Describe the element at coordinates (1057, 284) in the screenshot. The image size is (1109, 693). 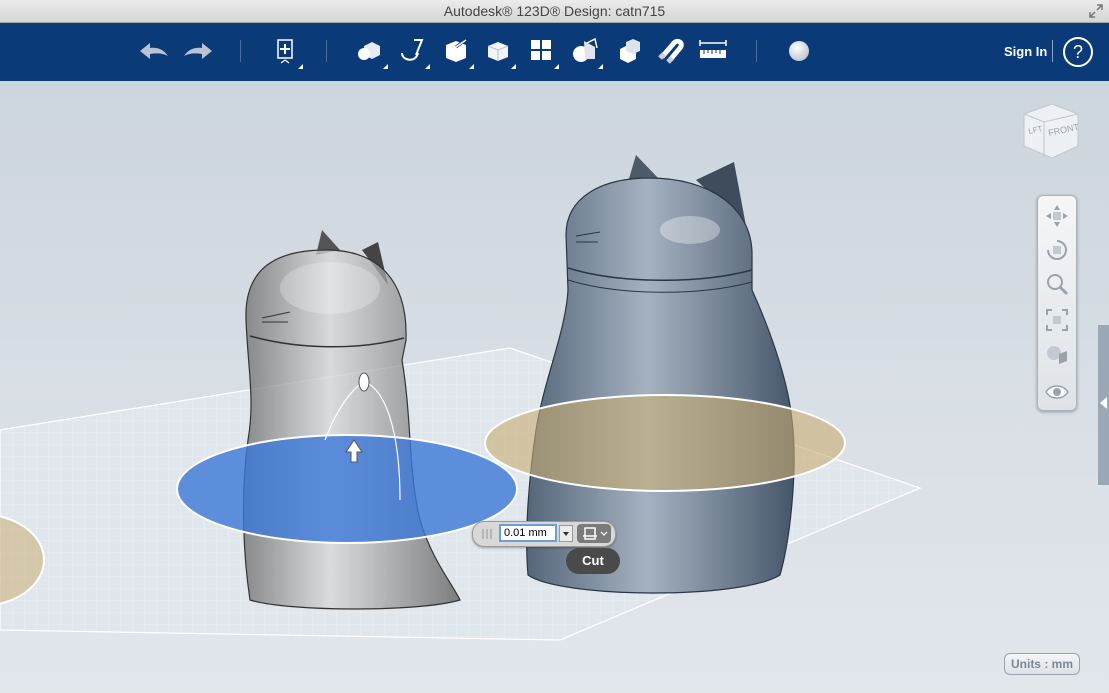
I see `zoom-icon` at that location.